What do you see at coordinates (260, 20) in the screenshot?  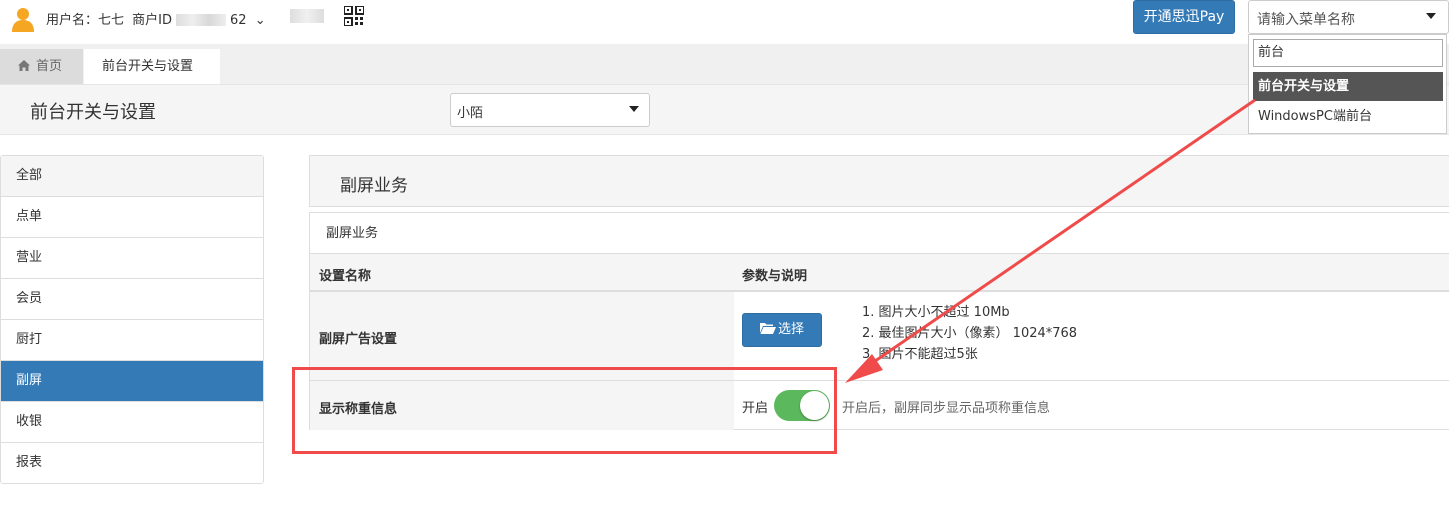 I see `chevron-down-icon: ⌄` at bounding box center [260, 20].